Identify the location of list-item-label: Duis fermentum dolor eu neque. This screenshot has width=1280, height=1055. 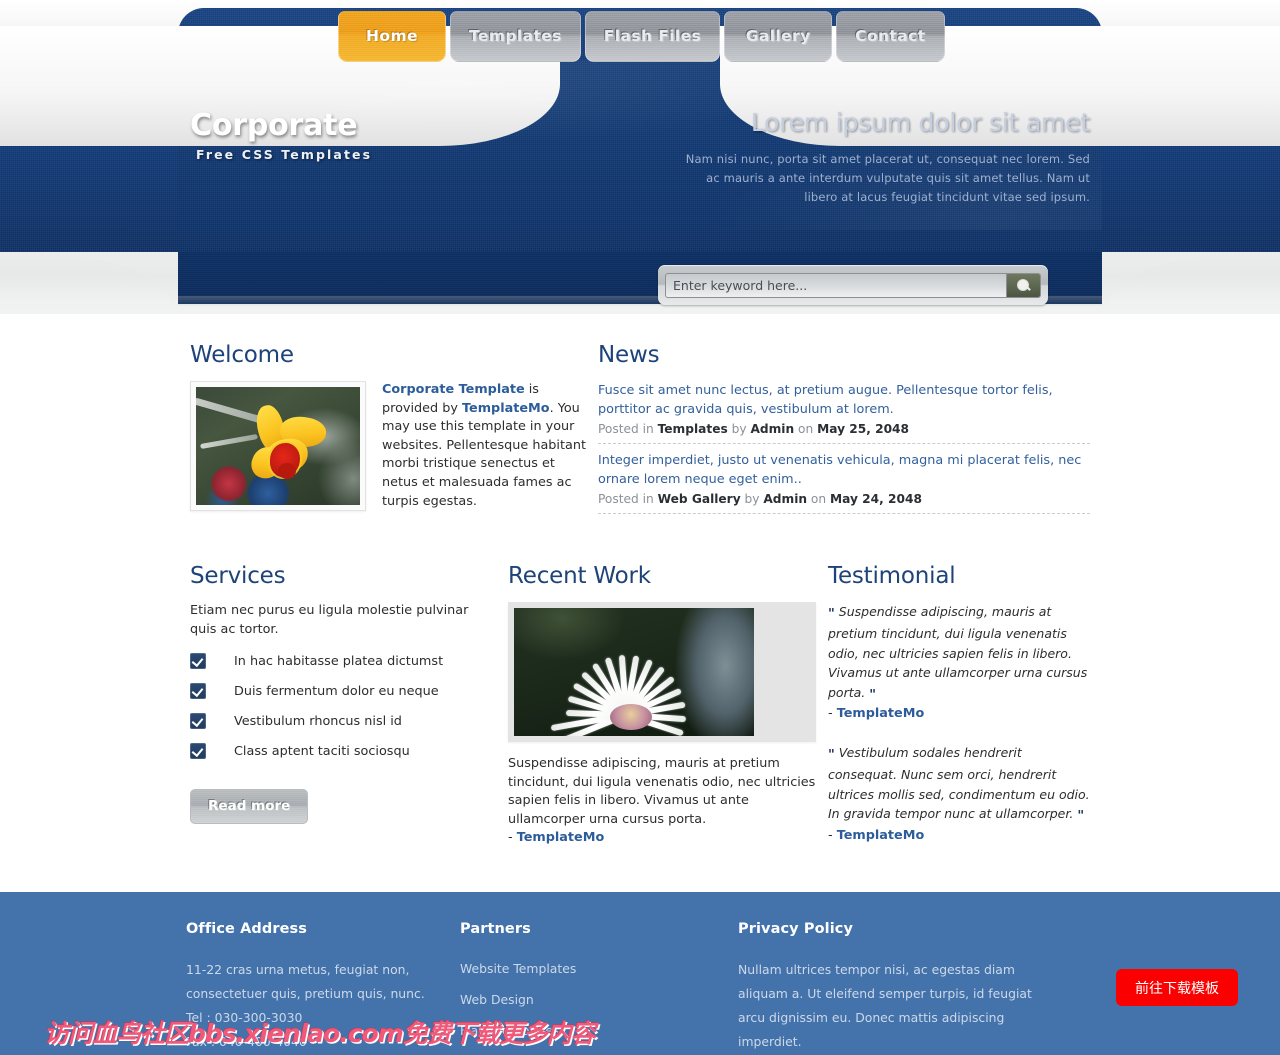
(336, 691).